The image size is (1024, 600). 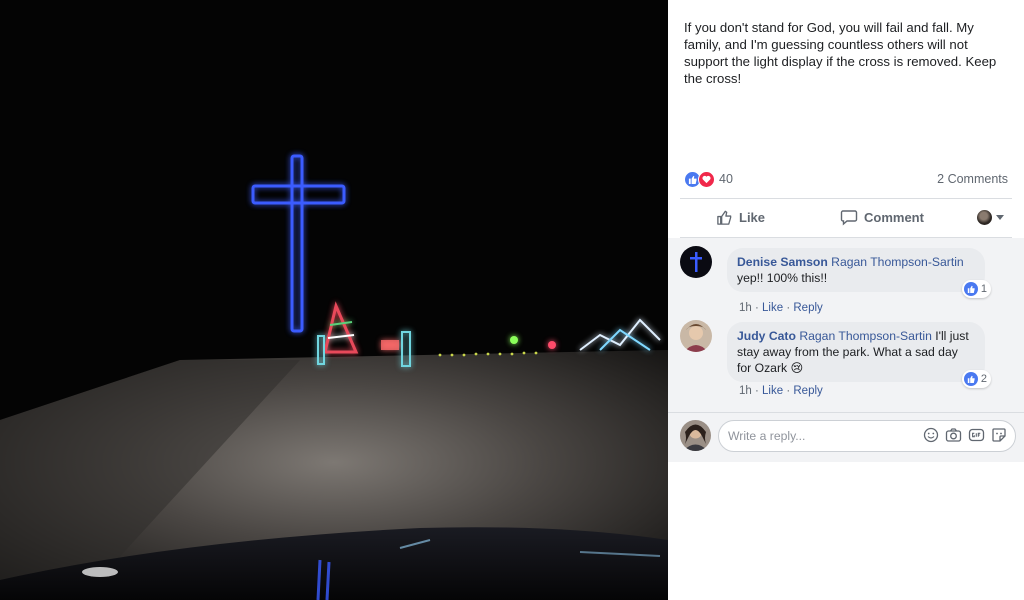 I want to click on comment-like-badge: 1, so click(x=976, y=289).